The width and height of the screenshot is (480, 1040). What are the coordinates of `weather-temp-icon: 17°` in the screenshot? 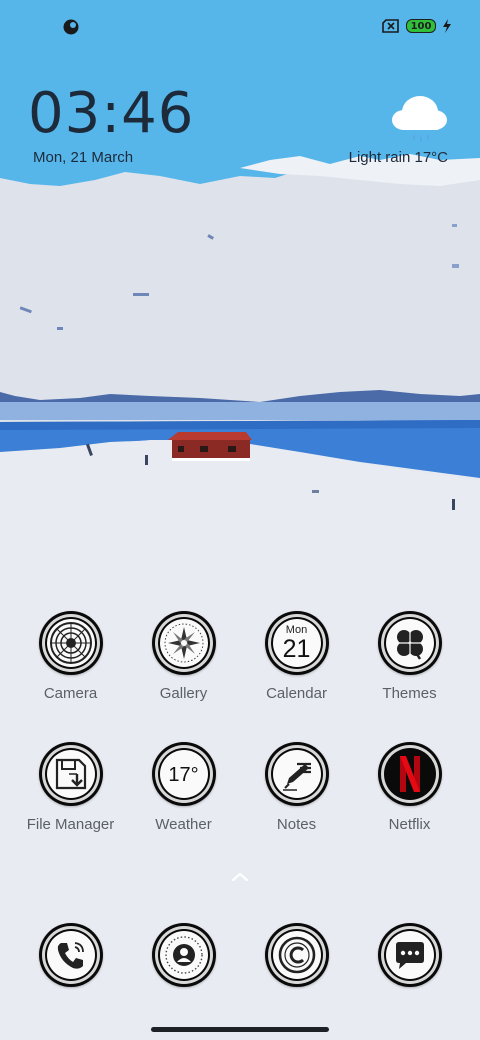 It's located at (183, 774).